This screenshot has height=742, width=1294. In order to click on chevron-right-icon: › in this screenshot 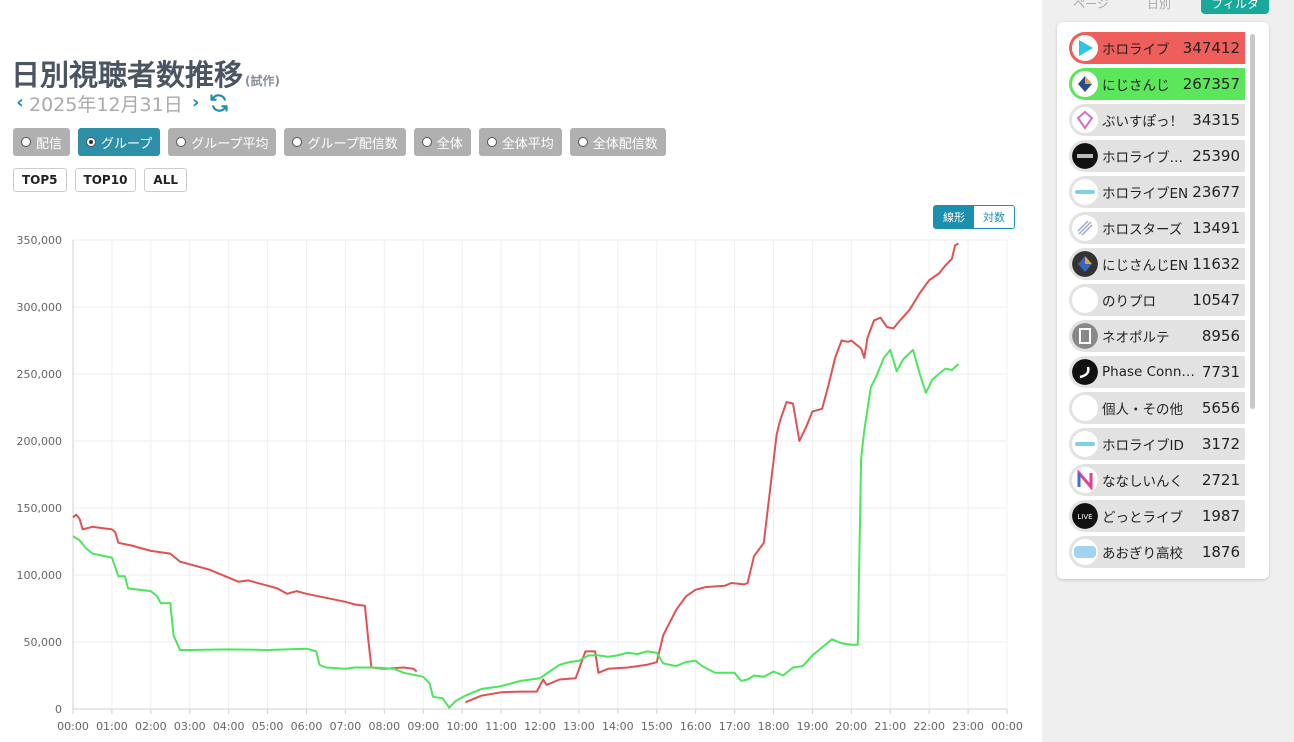, I will do `click(196, 103)`.